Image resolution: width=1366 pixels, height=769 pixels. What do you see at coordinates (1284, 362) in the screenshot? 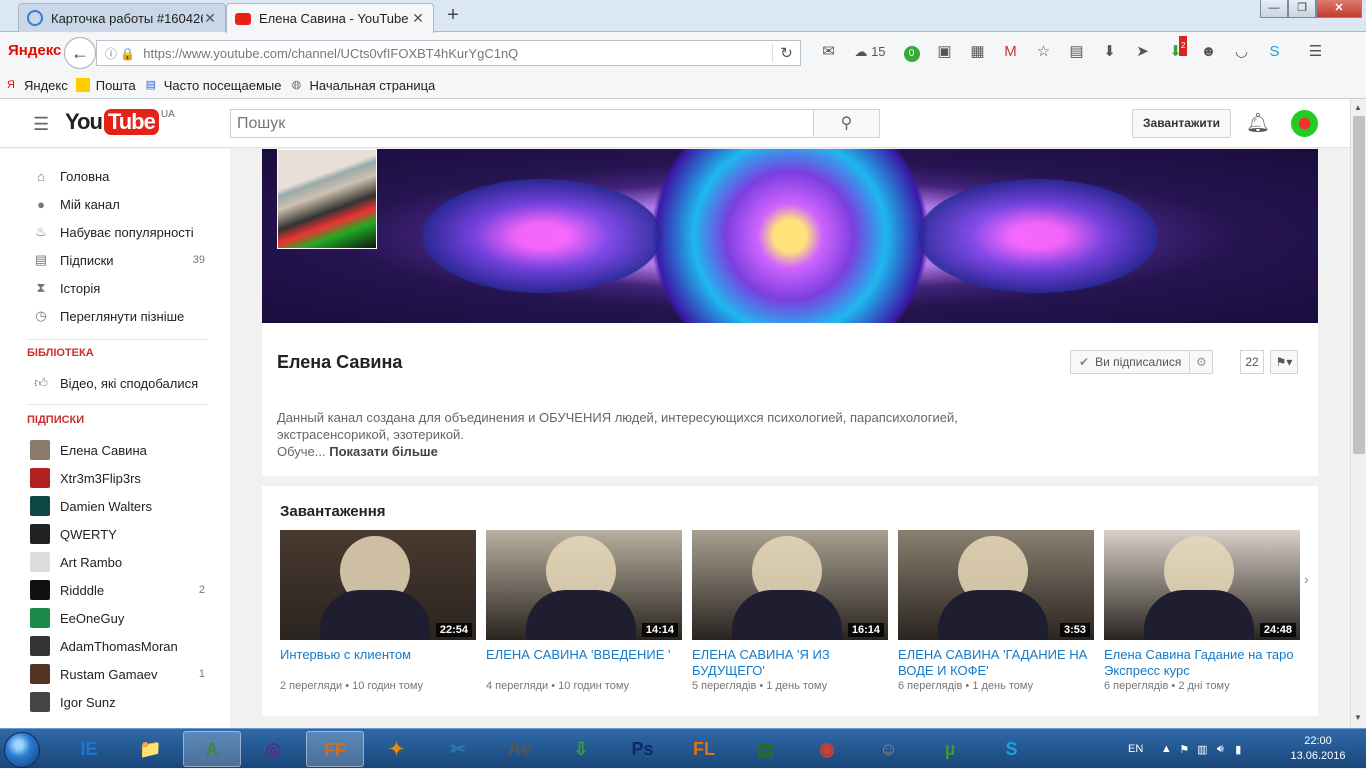
I see `flag-menu-button: ⚑▾` at bounding box center [1284, 362].